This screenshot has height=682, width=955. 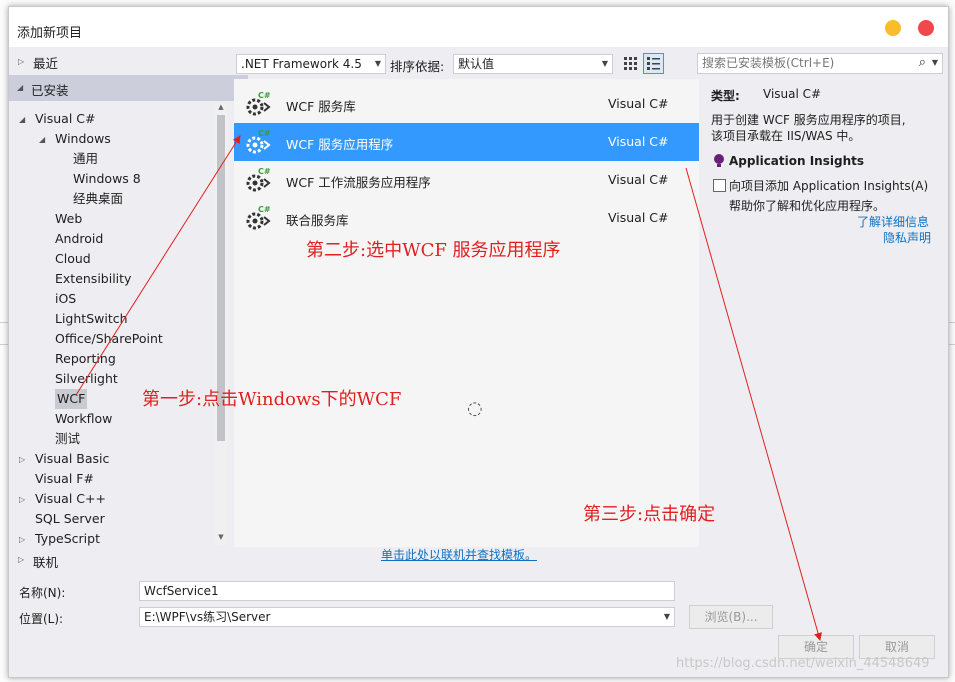 What do you see at coordinates (803, 663) in the screenshot?
I see `watermark: https://blog.csdn.net/weixin_44548649` at bounding box center [803, 663].